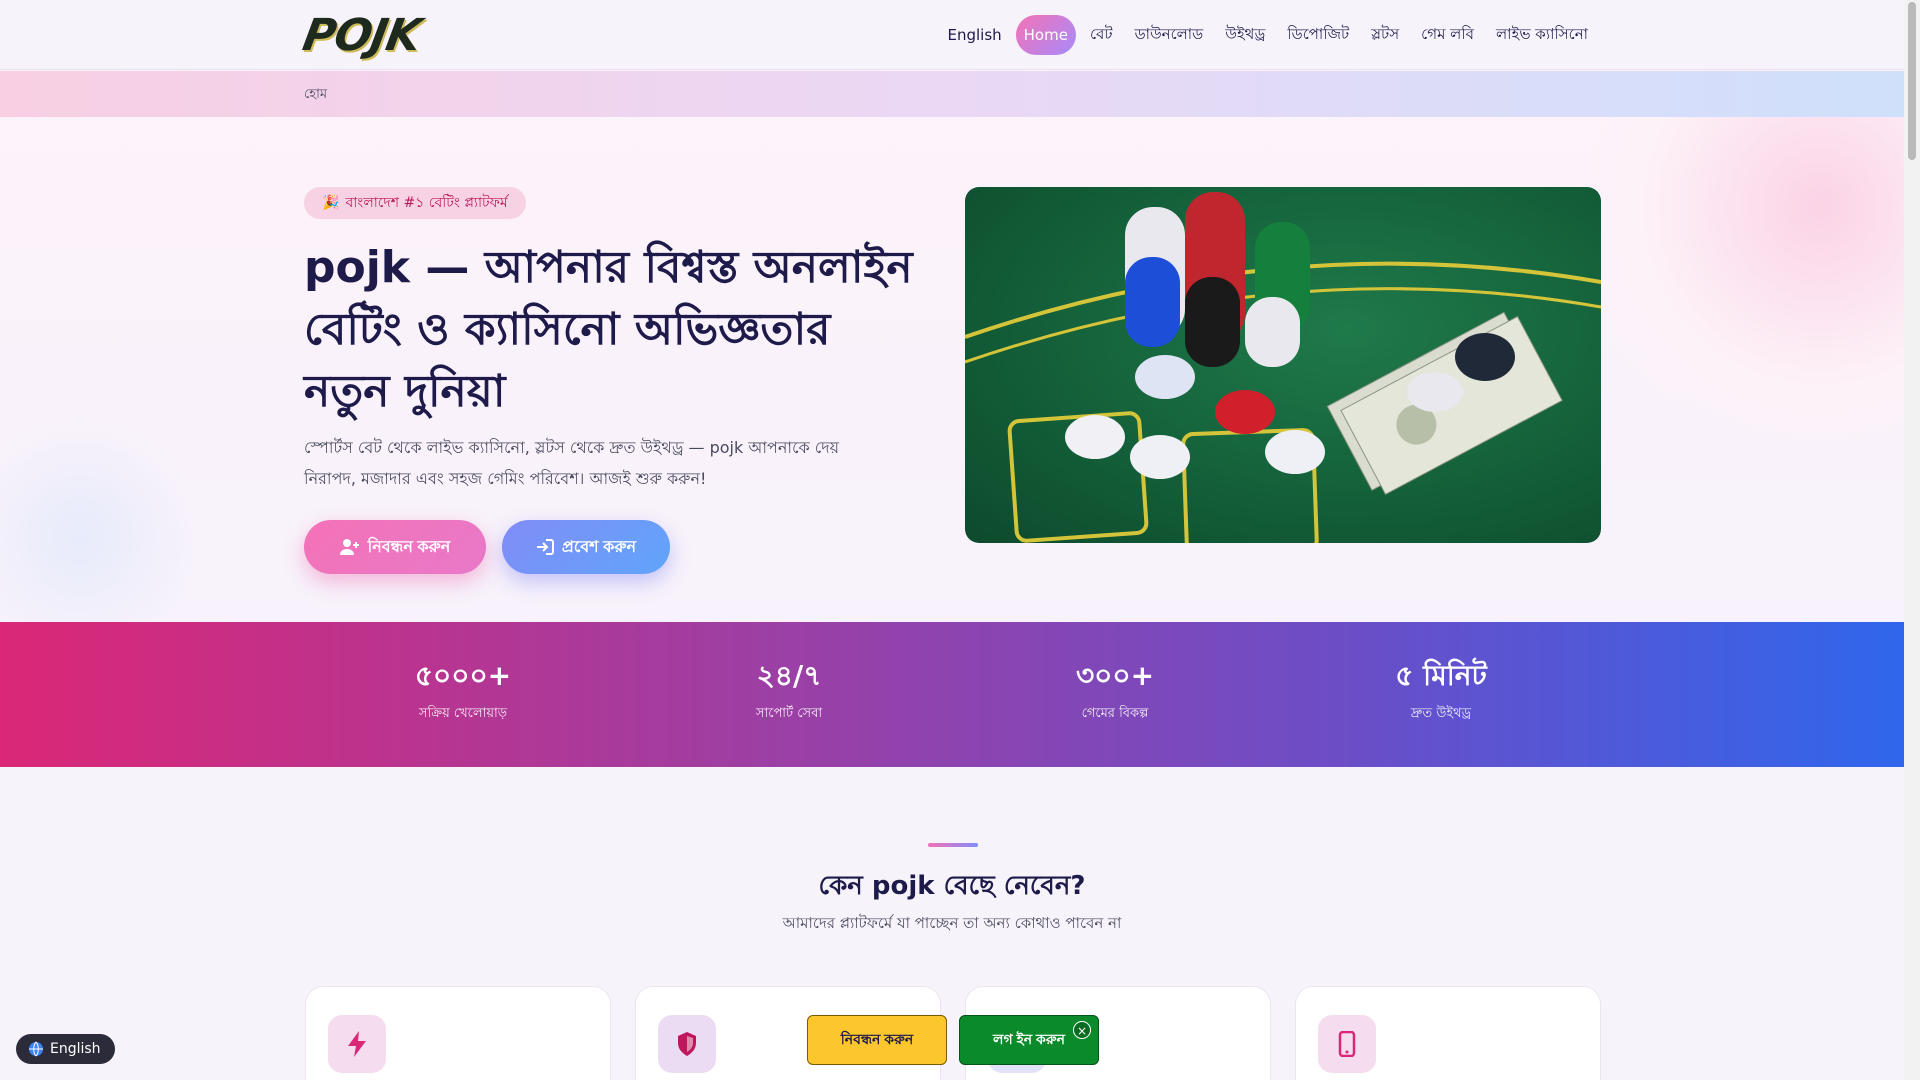 The width and height of the screenshot is (1920, 1080). Describe the element at coordinates (953, 845) in the screenshot. I see `section-divider` at that location.